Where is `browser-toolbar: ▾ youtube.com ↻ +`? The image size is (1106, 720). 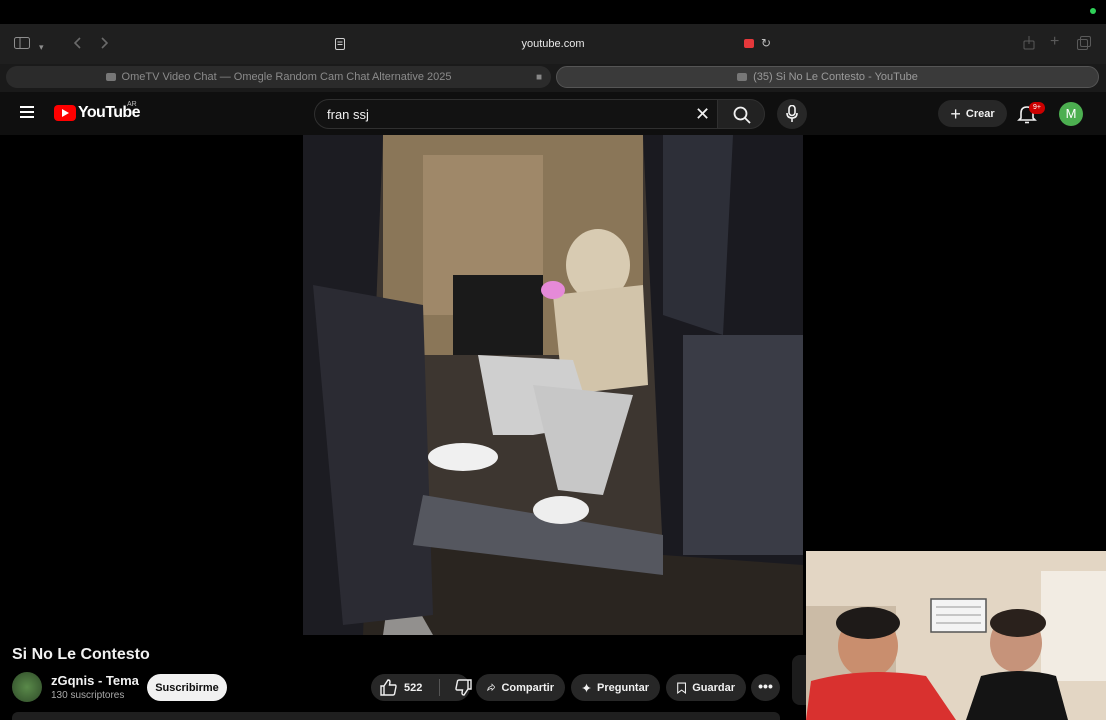
browser-toolbar: ▾ youtube.com ↻ + is located at coordinates (553, 44).